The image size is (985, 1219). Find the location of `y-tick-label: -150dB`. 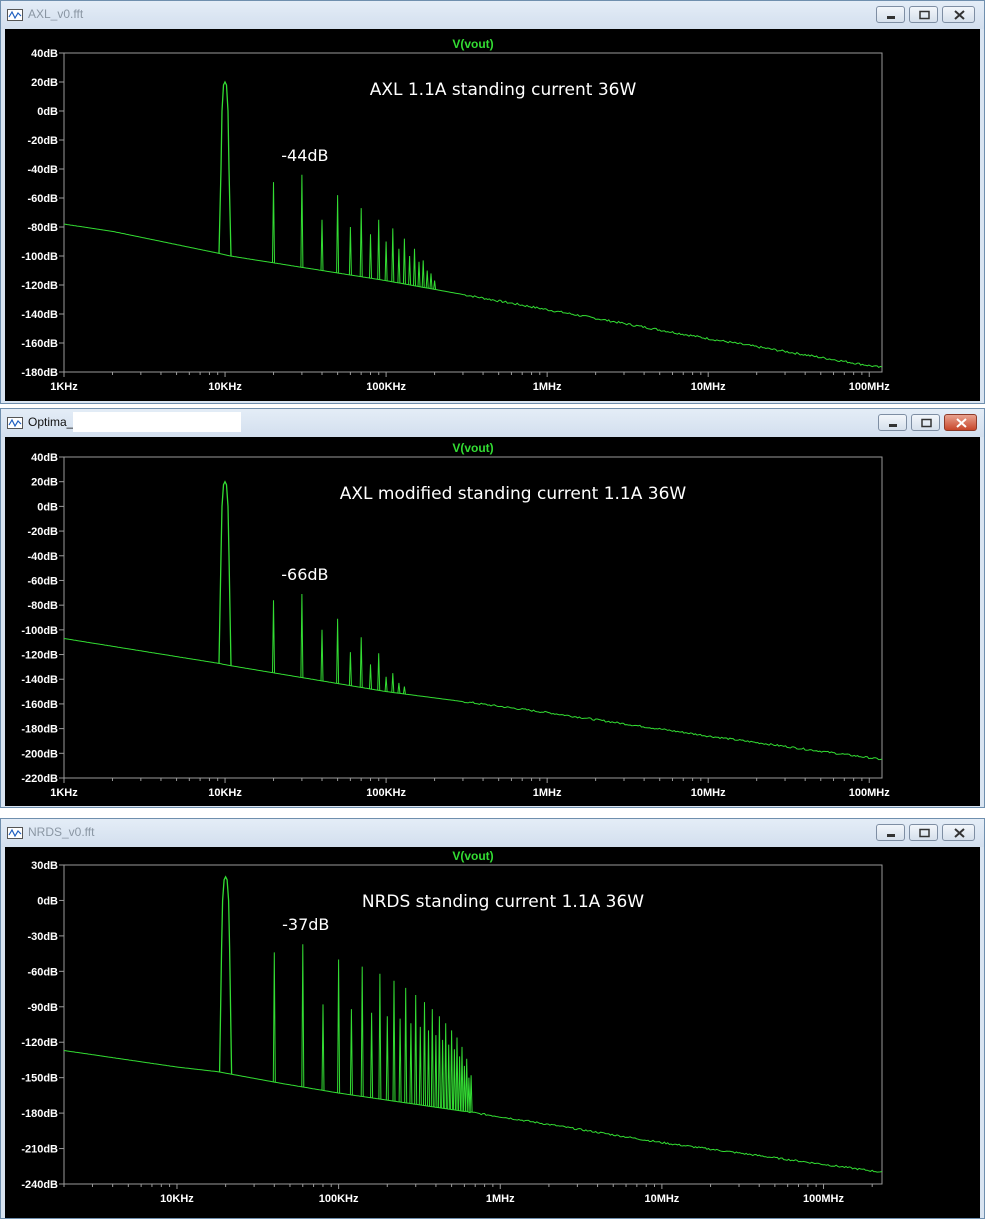

y-tick-label: -150dB is located at coordinates (39, 1079).